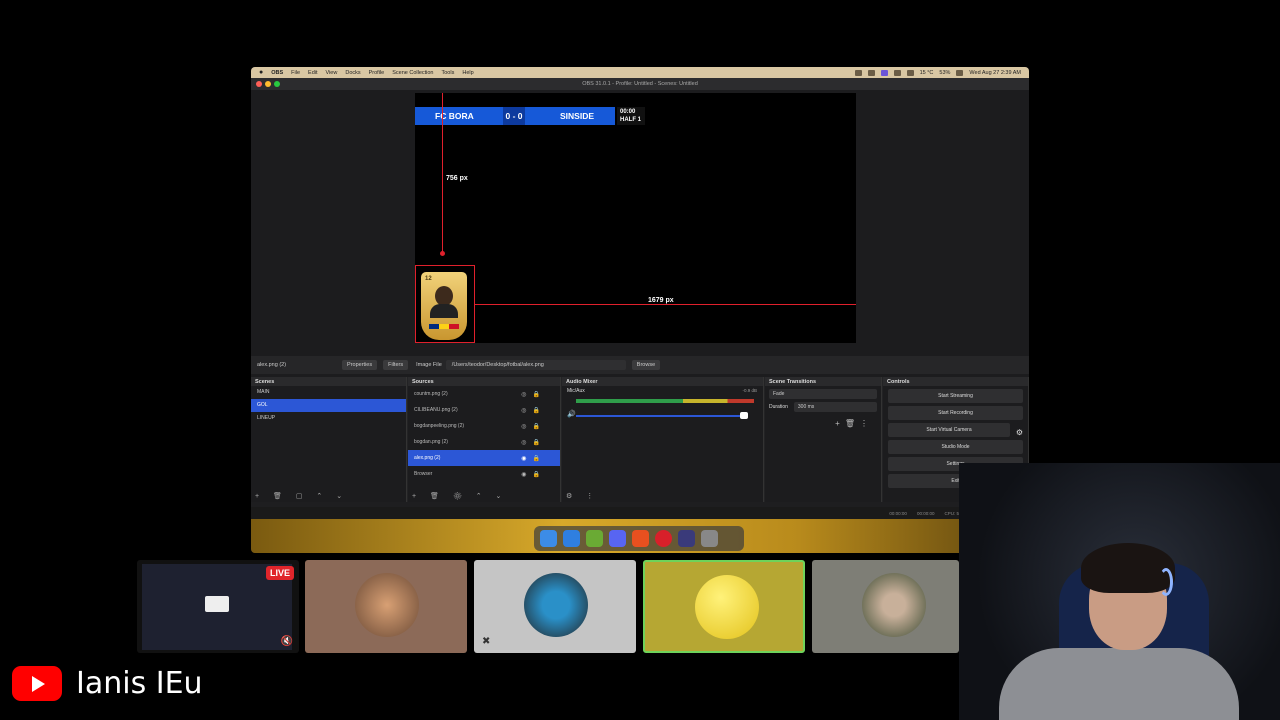 The height and width of the screenshot is (720, 1280). What do you see at coordinates (442, 253) in the screenshot?
I see `guide-handle` at bounding box center [442, 253].